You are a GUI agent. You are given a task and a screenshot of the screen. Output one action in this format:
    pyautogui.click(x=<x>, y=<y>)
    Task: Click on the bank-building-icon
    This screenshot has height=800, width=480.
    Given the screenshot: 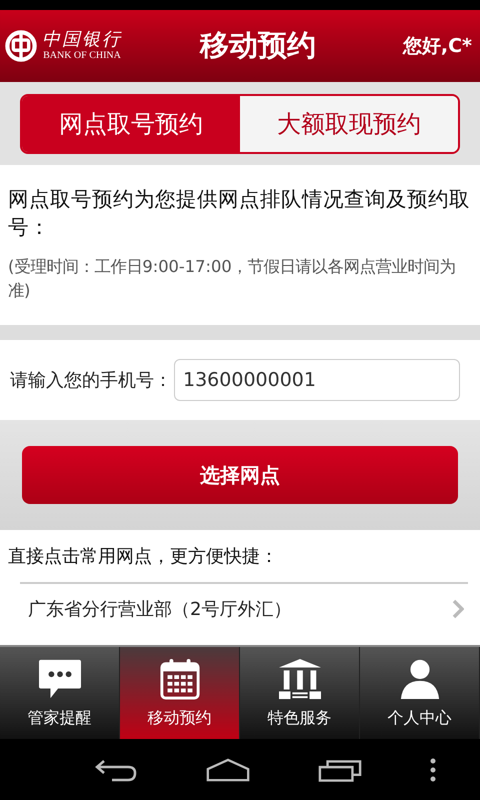 What is the action you would take?
    pyautogui.click(x=299, y=679)
    